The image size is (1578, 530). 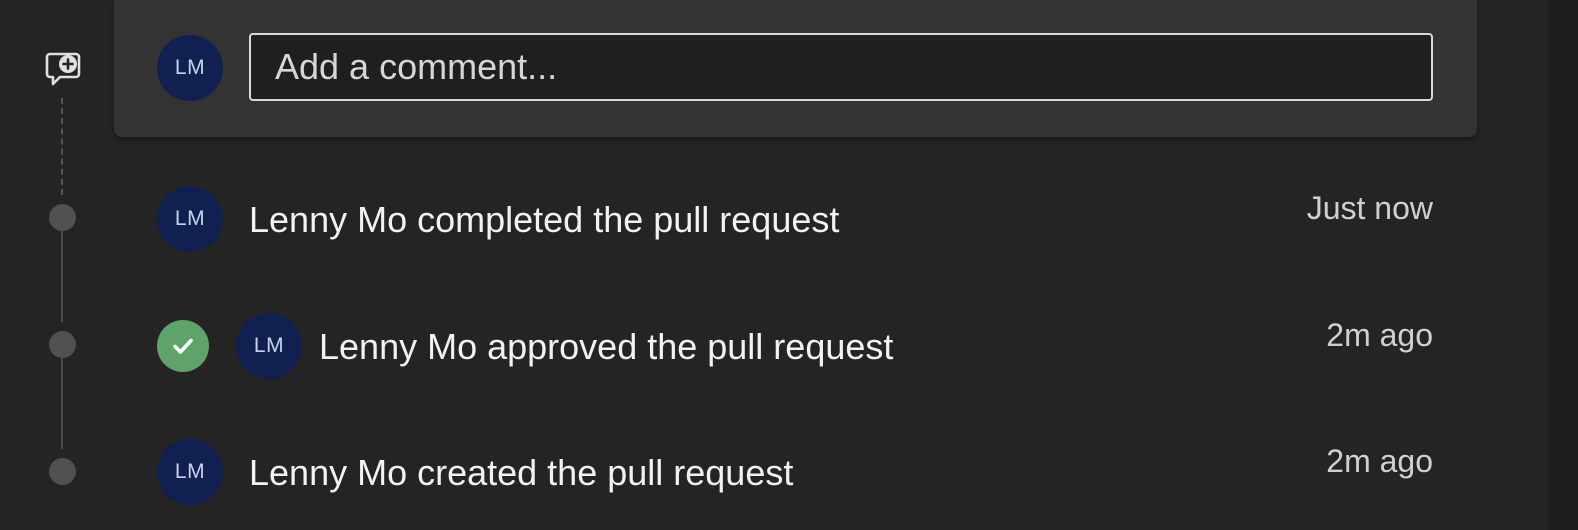 I want to click on timeline-dashed-connector, so click(x=62, y=146).